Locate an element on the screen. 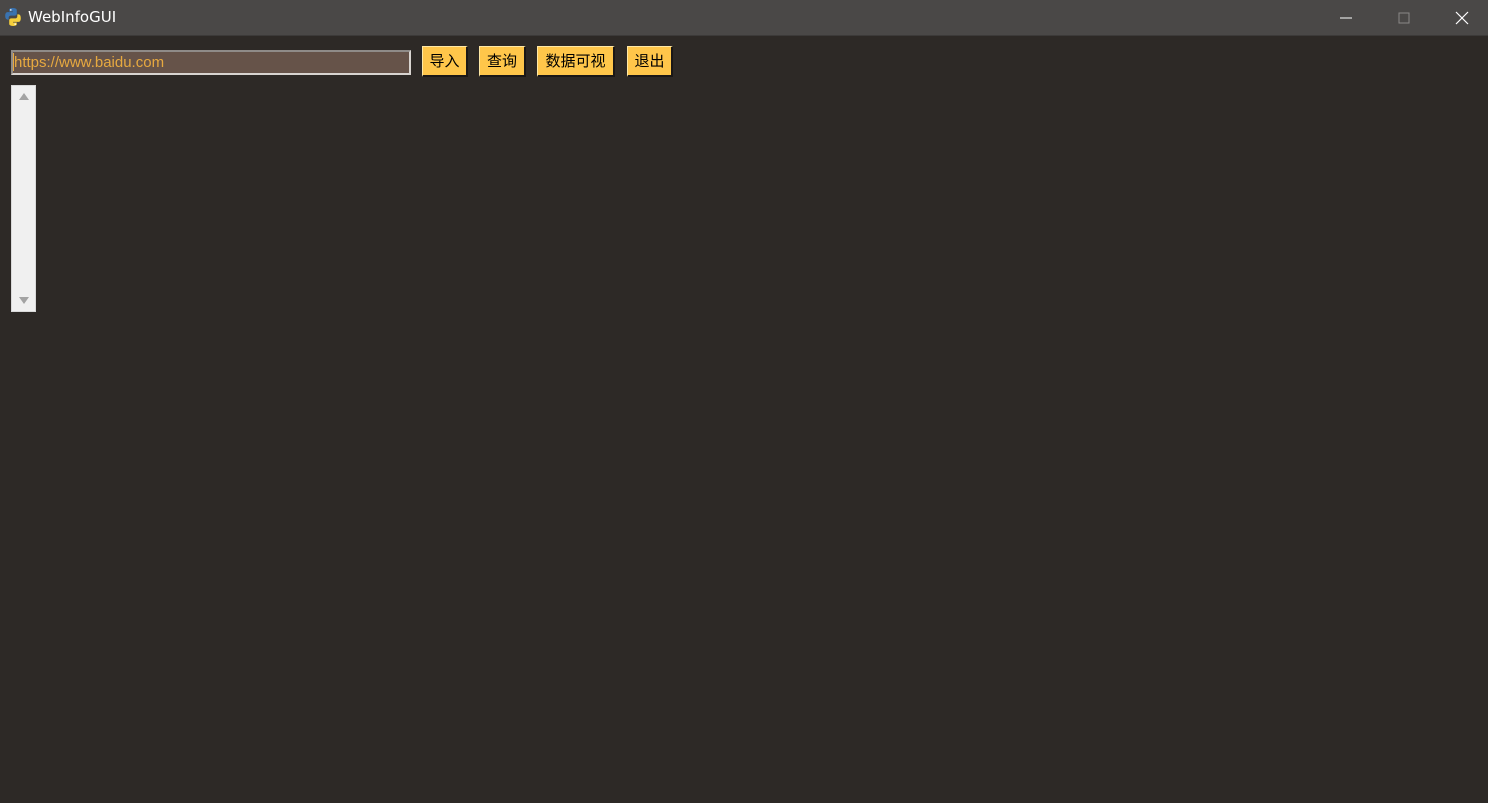  close-button is located at coordinates (1460, 18).